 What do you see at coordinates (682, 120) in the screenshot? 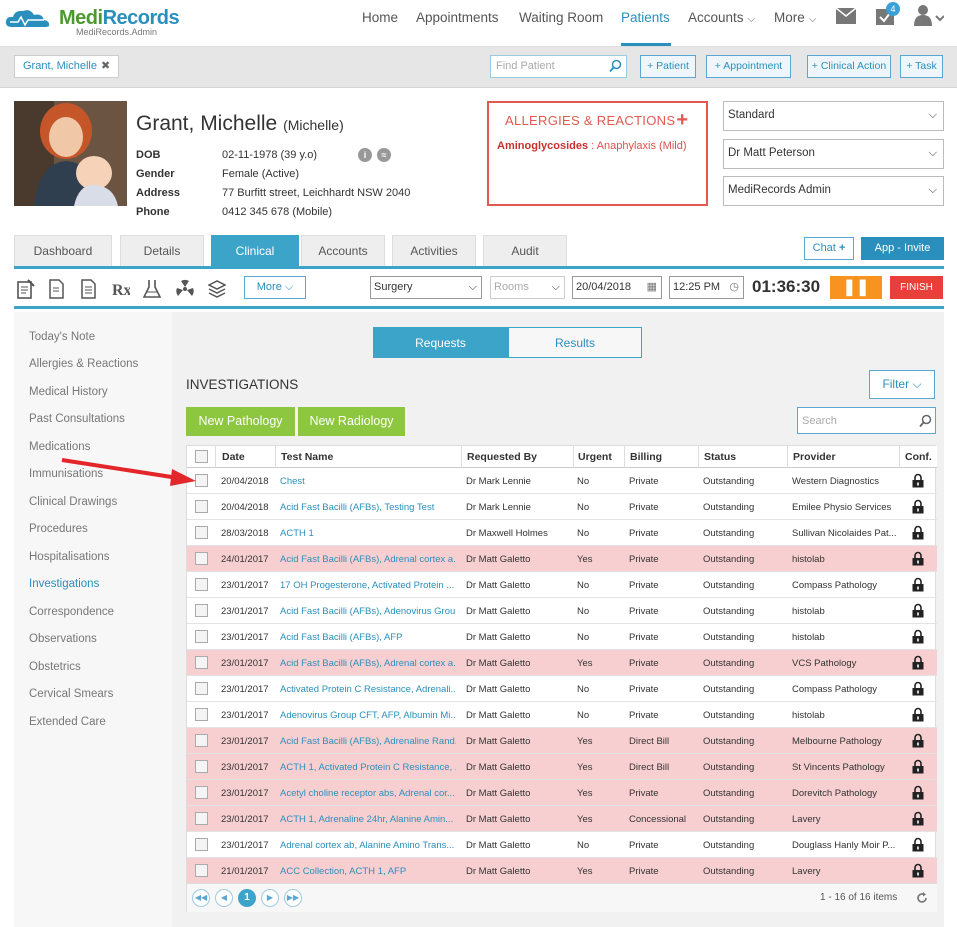
I see `add-allergy-icon: +` at bounding box center [682, 120].